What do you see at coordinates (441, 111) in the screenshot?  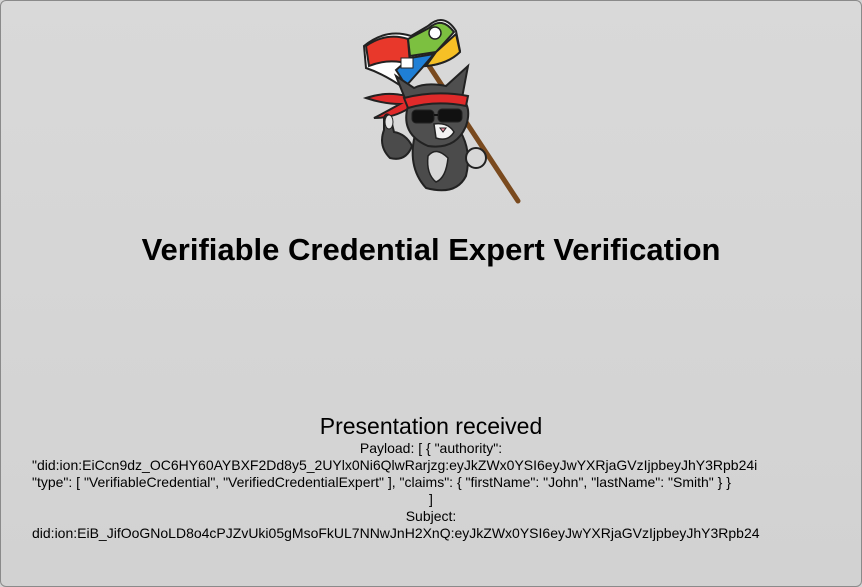 I see `ninja-cat-flag-icon` at bounding box center [441, 111].